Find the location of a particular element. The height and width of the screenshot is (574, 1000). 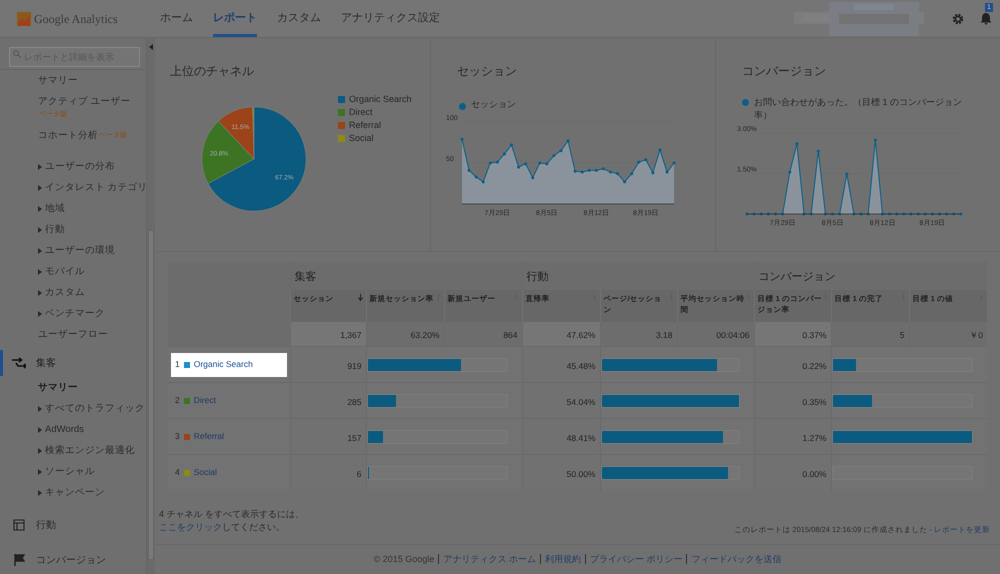

total-value: 864 is located at coordinates (510, 335).